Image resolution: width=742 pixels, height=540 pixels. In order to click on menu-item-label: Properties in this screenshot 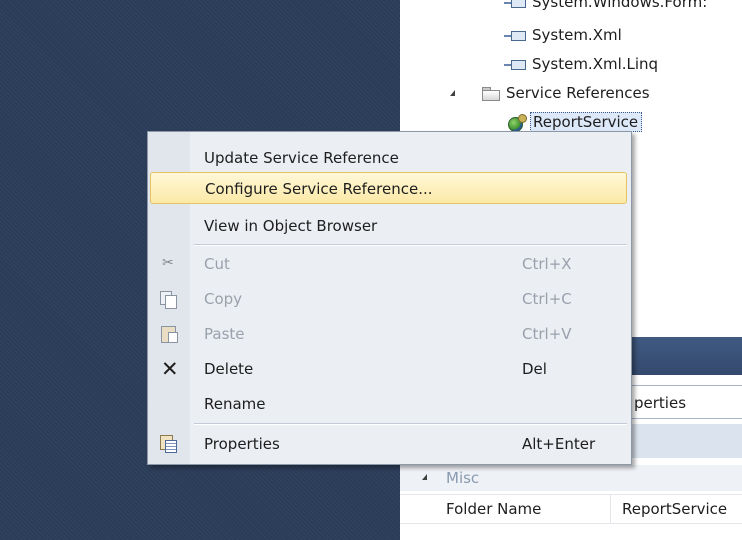, I will do `click(242, 444)`.